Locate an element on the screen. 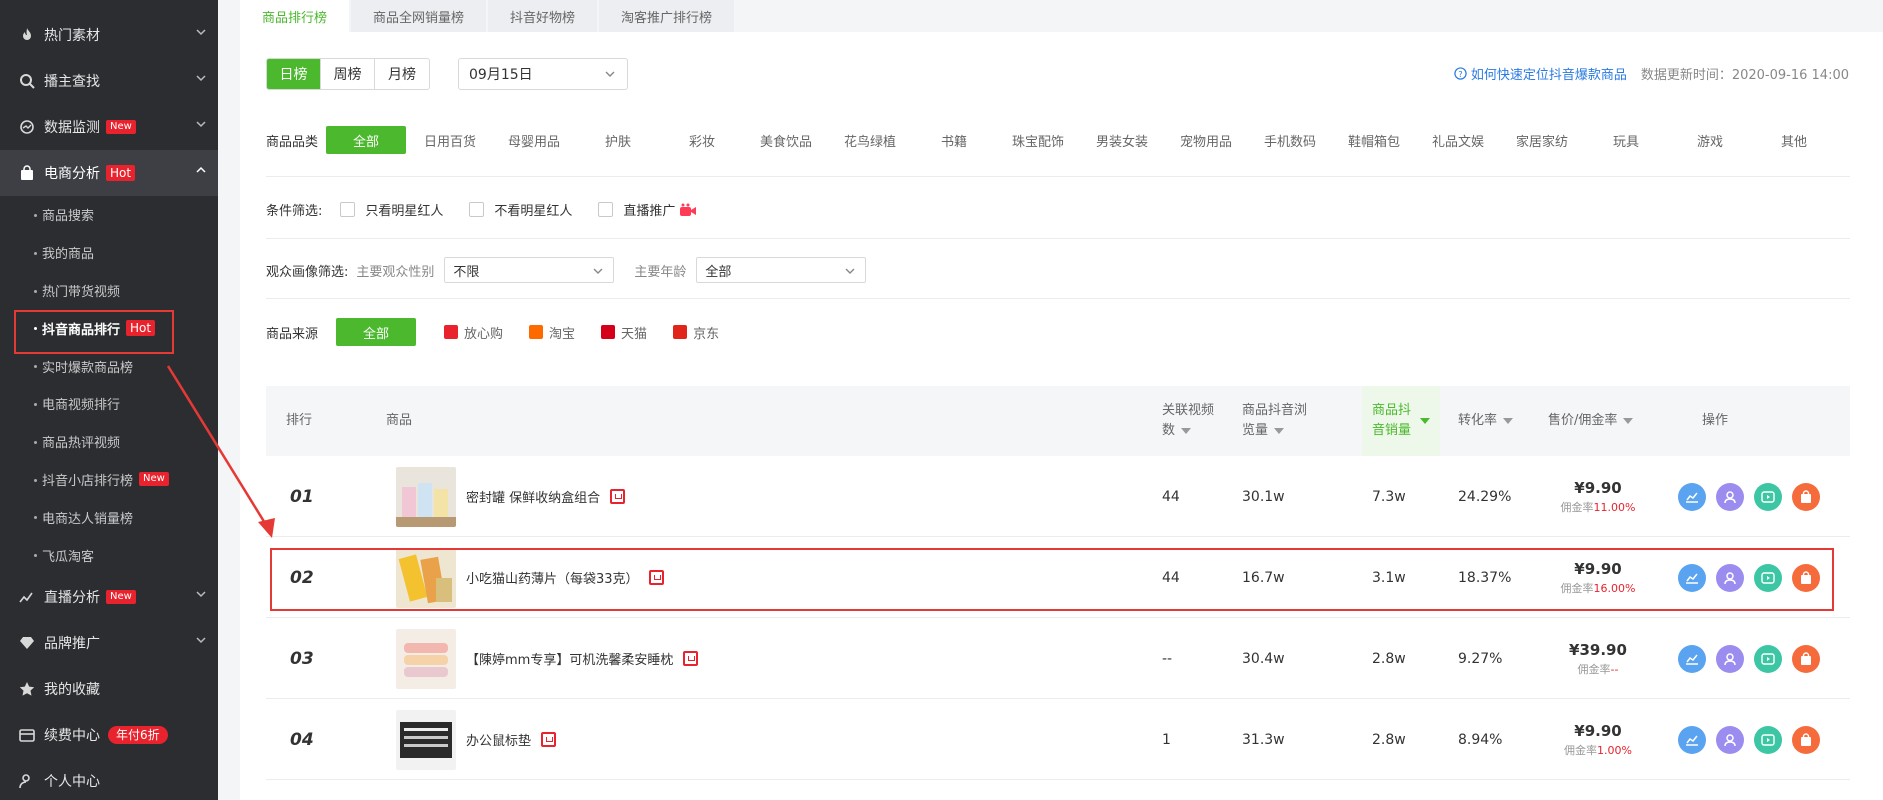 This screenshot has height=800, width=1883. product-name: 密封罐 保鲜收纳盒组合 is located at coordinates (533, 496).